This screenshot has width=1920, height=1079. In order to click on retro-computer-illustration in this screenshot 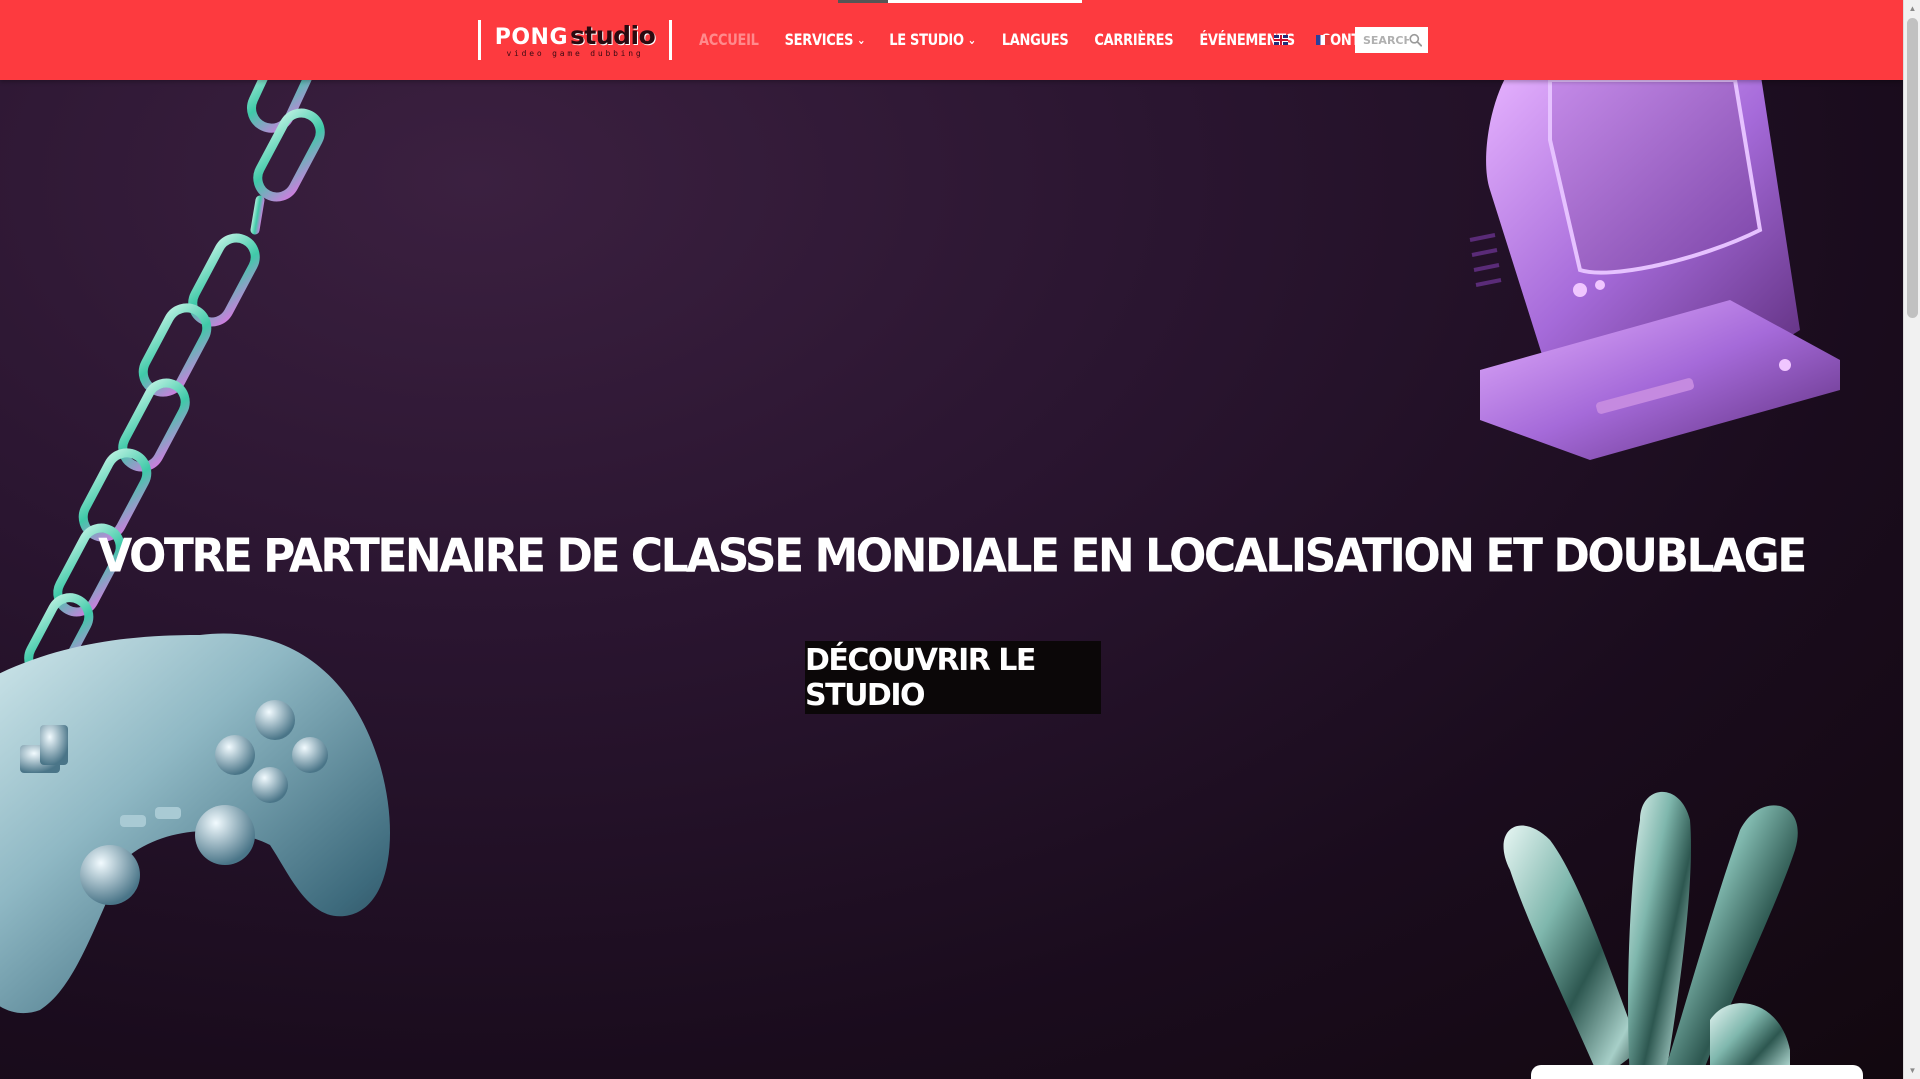, I will do `click(1654, 270)`.